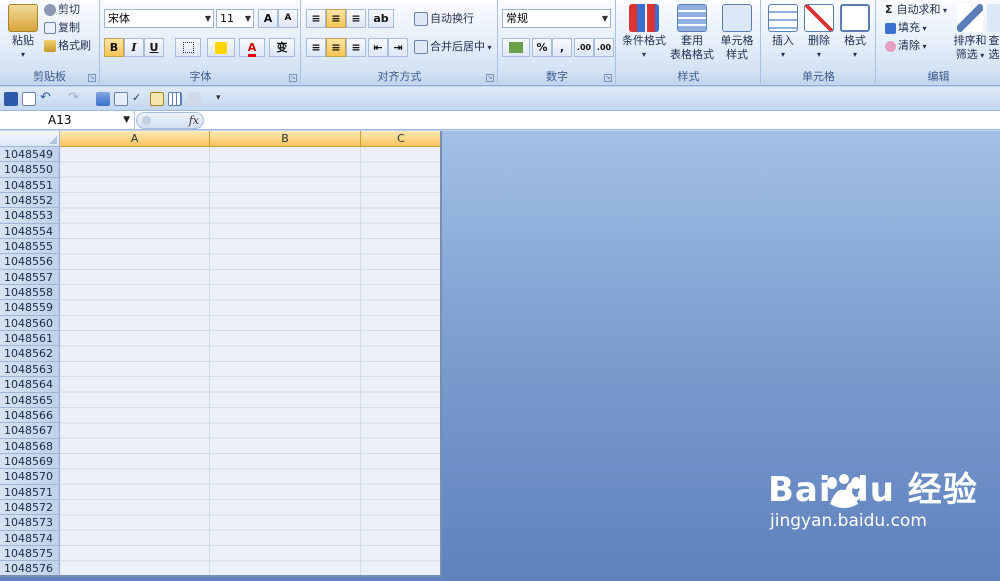 This screenshot has height=581, width=1000. What do you see at coordinates (135, 139) in the screenshot?
I see `column-header-a: A` at bounding box center [135, 139].